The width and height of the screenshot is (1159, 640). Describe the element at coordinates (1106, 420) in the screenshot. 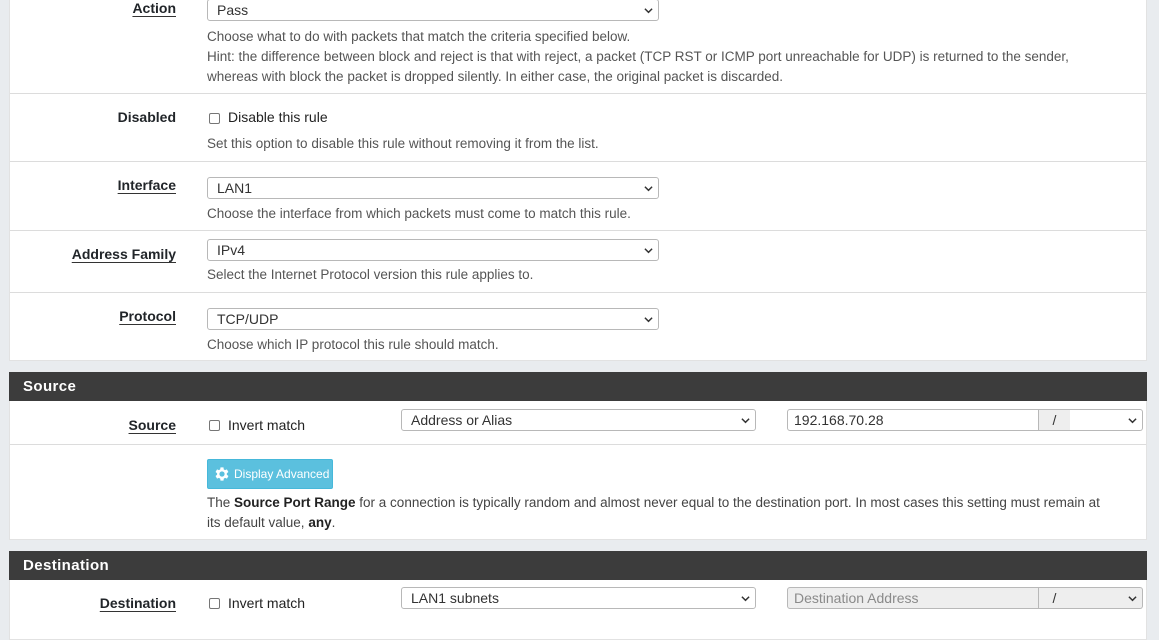

I see `source-mask-select` at that location.